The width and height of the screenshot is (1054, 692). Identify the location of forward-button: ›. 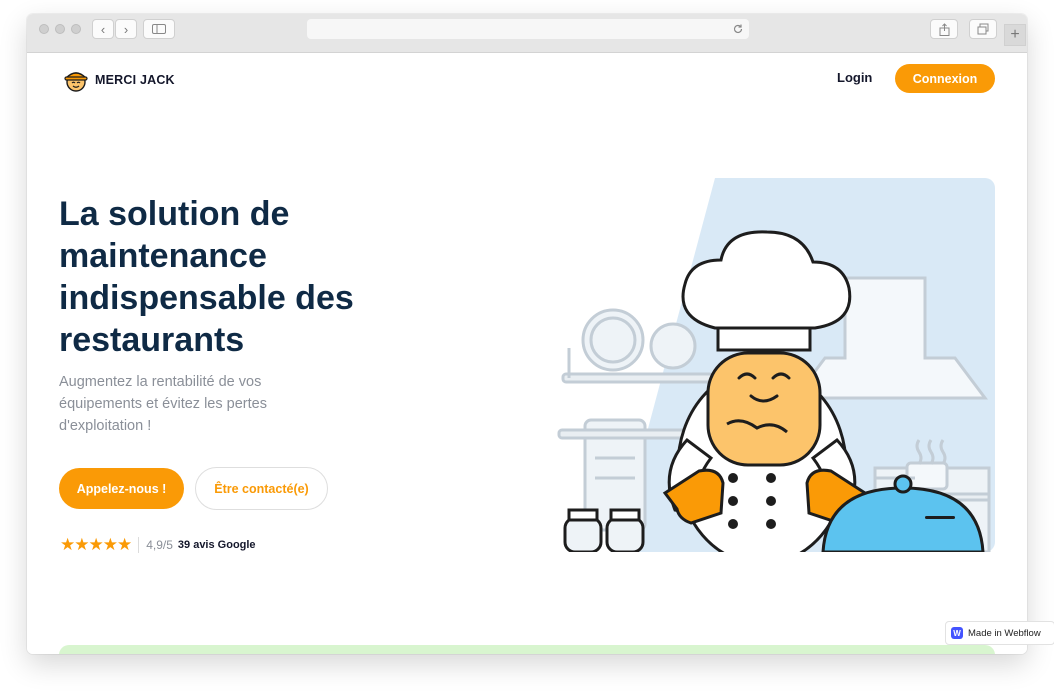
(126, 29).